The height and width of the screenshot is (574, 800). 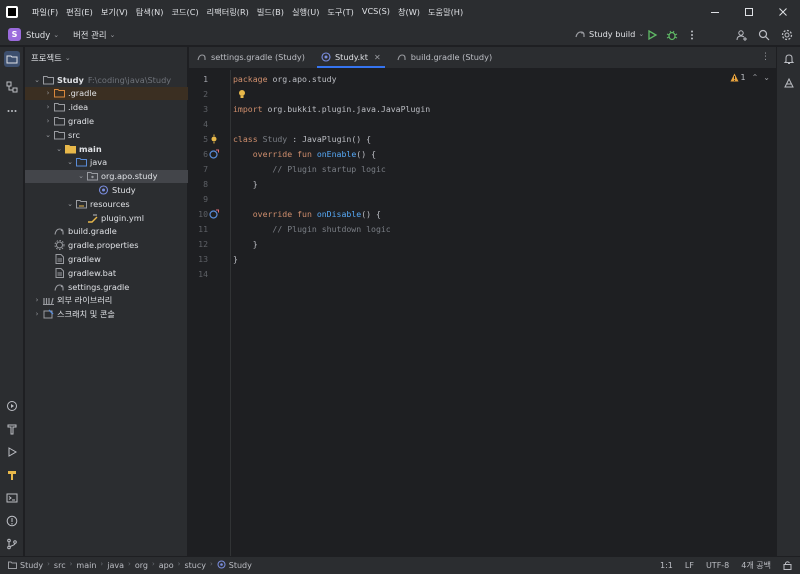 I want to click on tree-item-외부-라이브러리: › 외부 라이브러리, so click(x=106, y=300).